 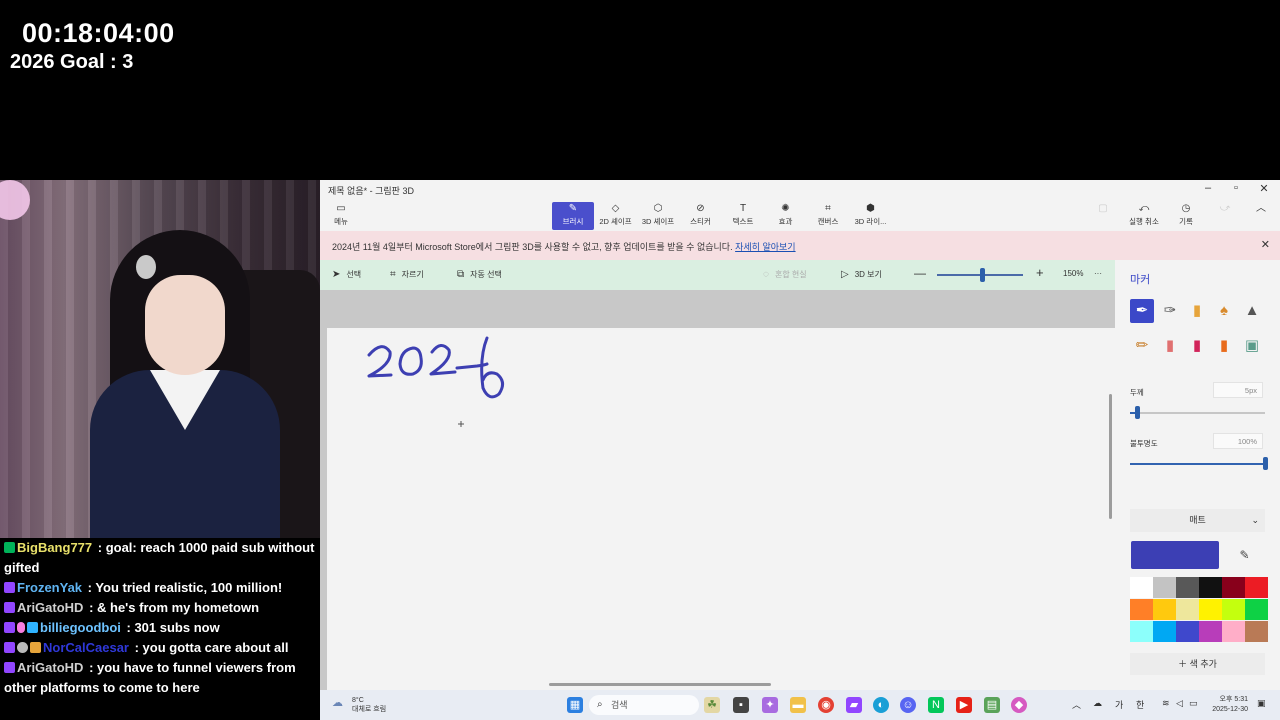 I want to click on chat-username: BigBang777, so click(x=54, y=547).